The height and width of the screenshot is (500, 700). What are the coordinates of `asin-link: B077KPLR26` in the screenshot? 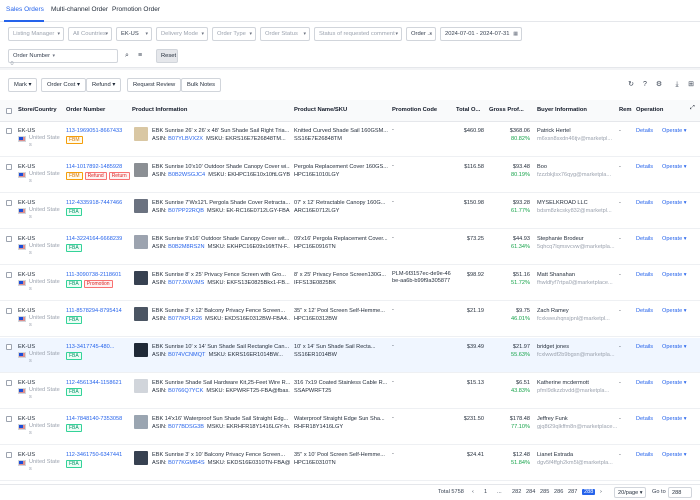 It's located at (185, 319).